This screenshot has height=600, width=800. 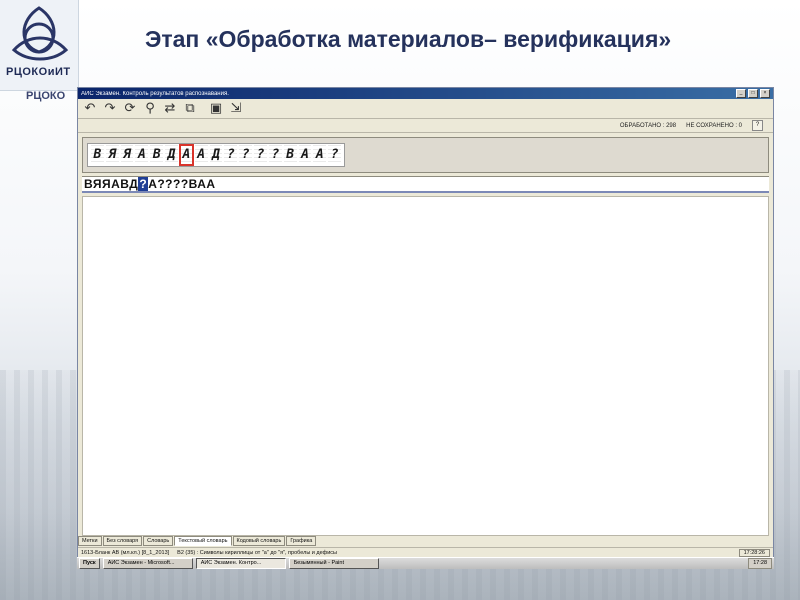 I want to click on tab-labels: Метки, so click(x=90, y=541).